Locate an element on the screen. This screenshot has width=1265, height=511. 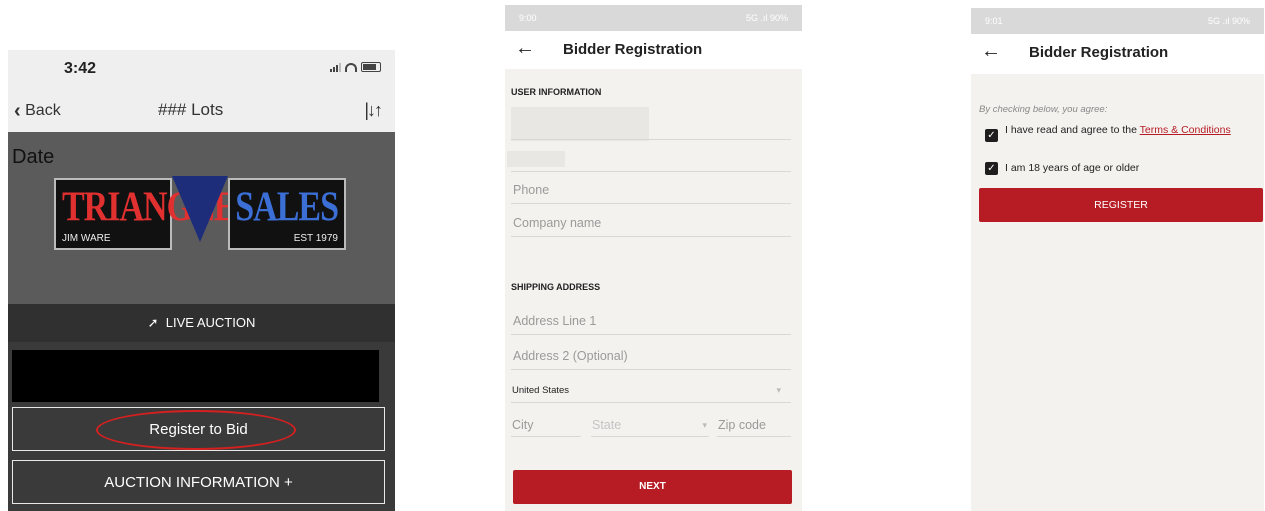
status-time: 3:42 is located at coordinates (80, 68).